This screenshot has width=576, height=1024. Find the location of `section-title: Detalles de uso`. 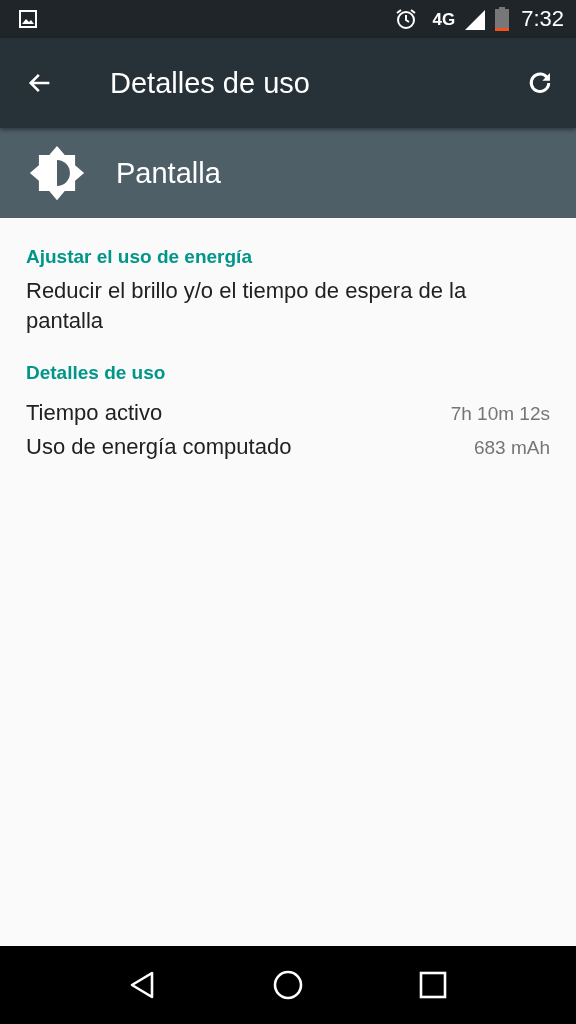

section-title: Detalles de uso is located at coordinates (96, 373).